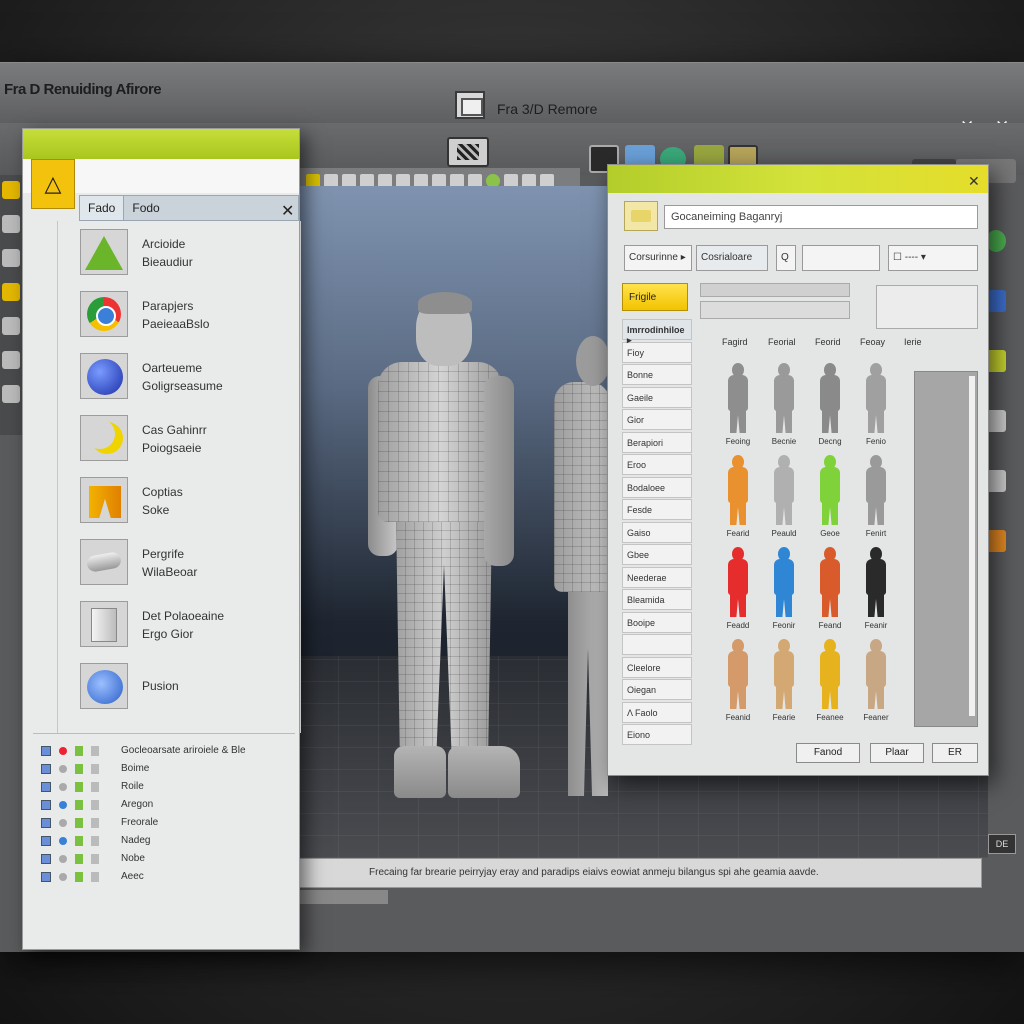  What do you see at coordinates (168, 770) in the screenshot?
I see `scene-row: Boime` at bounding box center [168, 770].